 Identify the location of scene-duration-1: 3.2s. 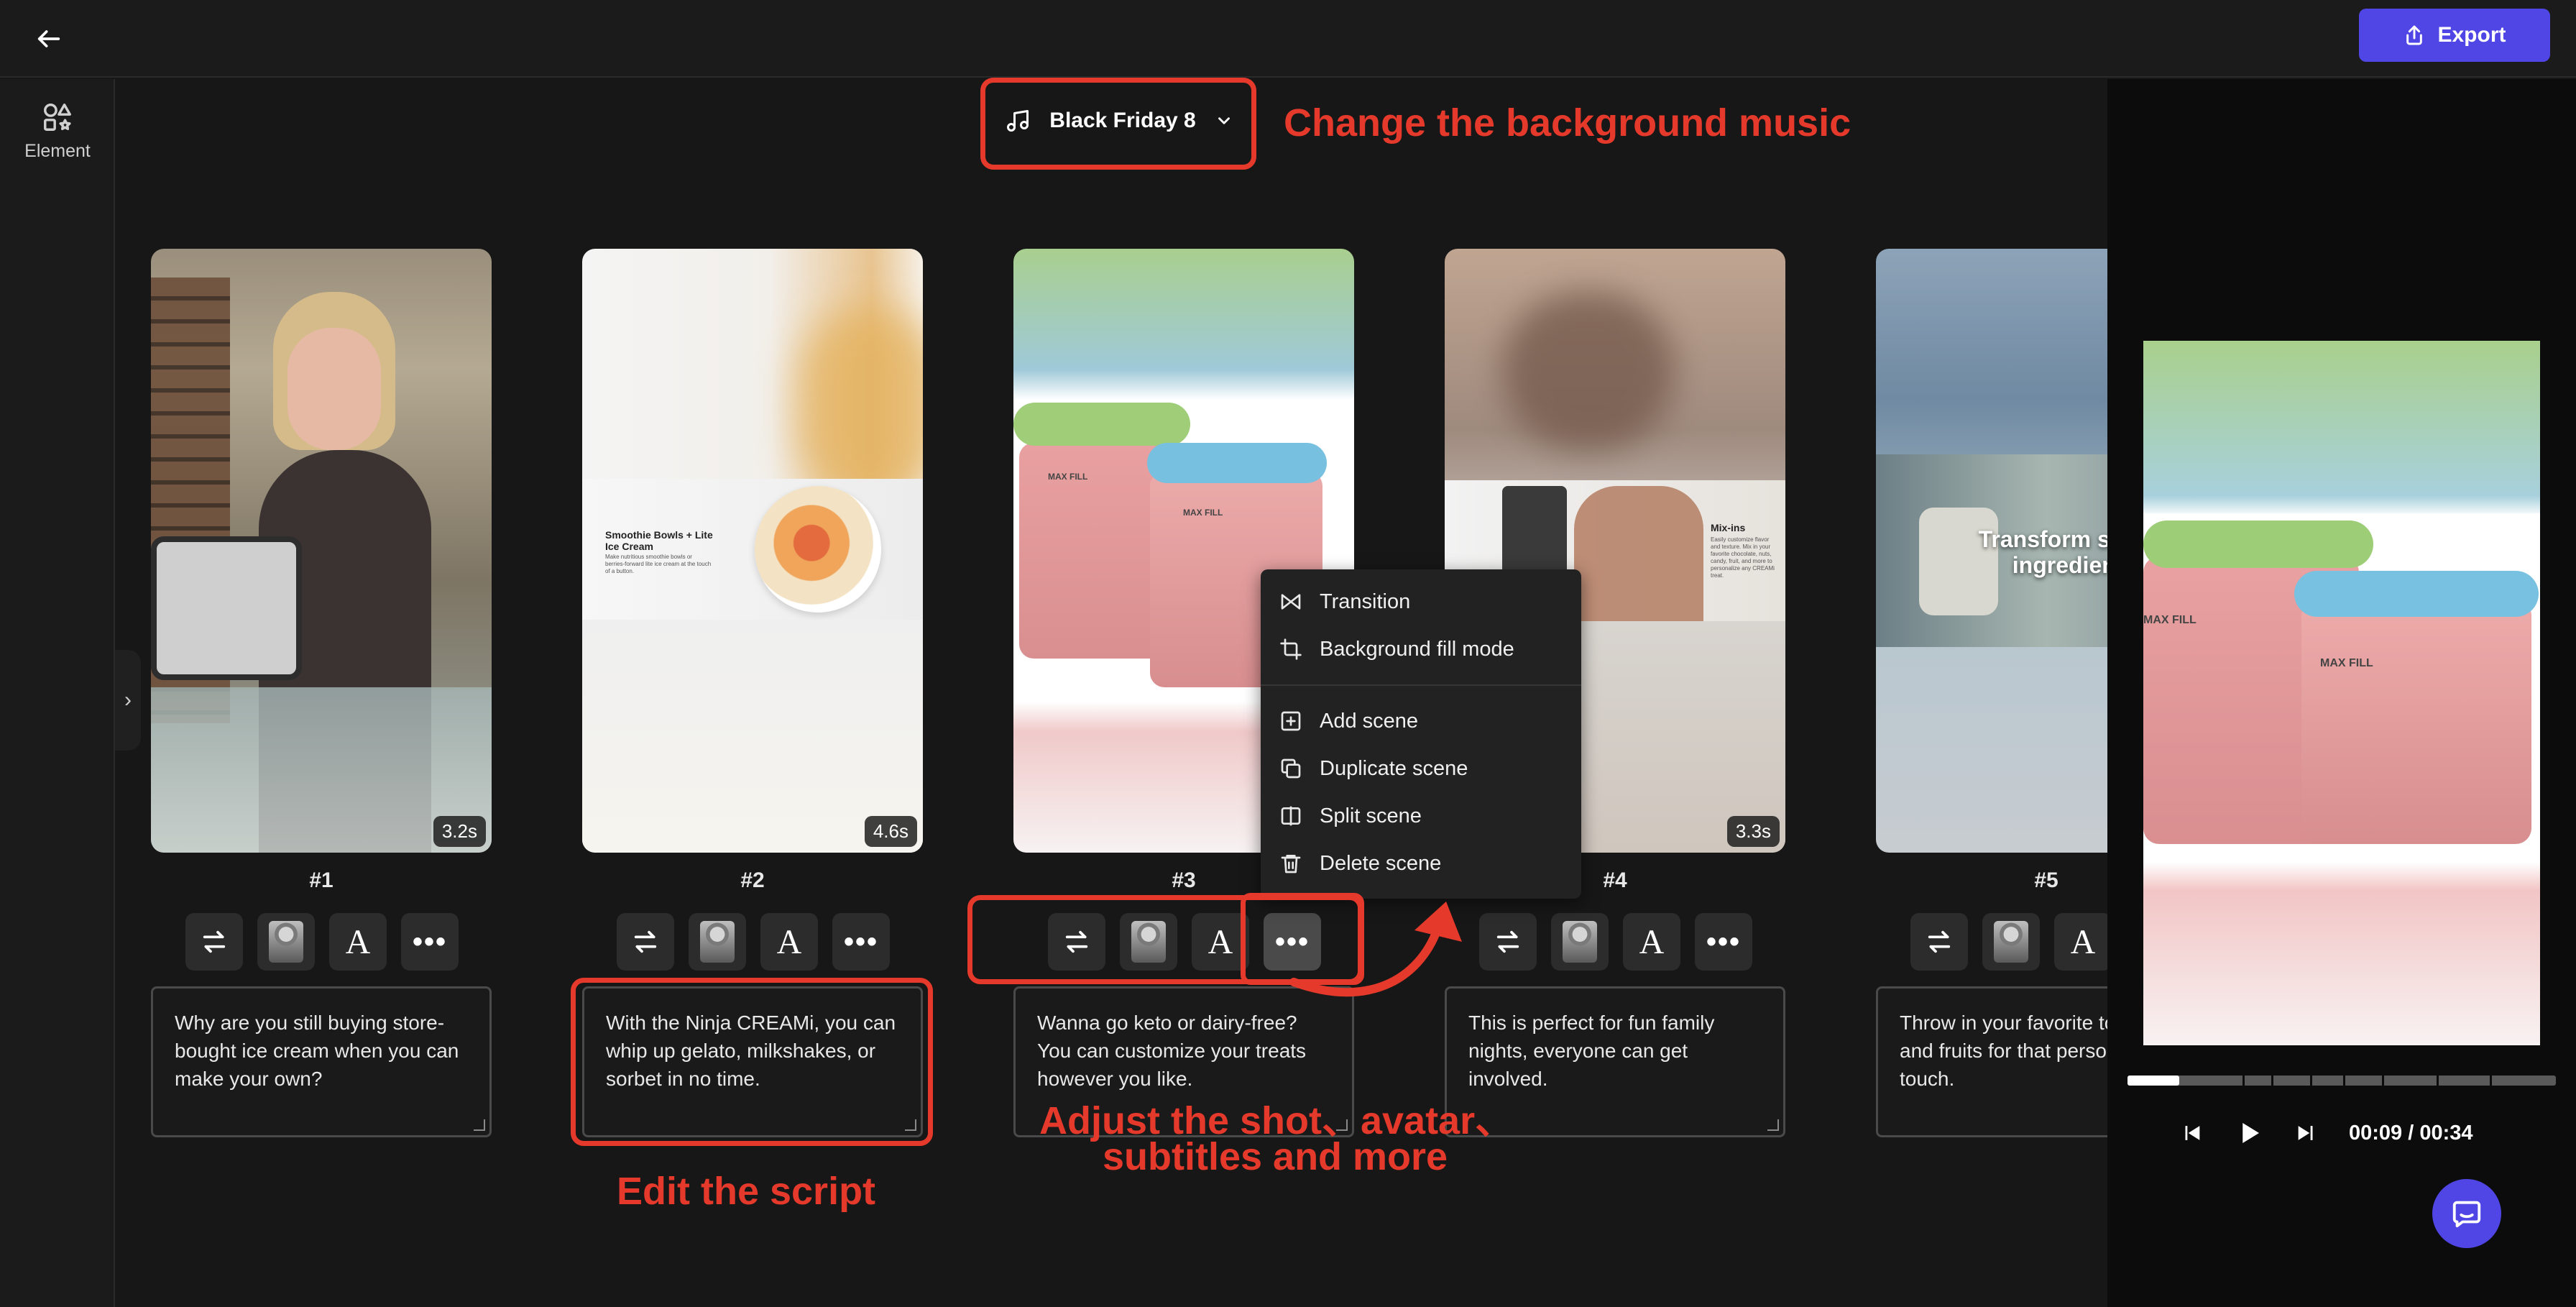
(459, 831).